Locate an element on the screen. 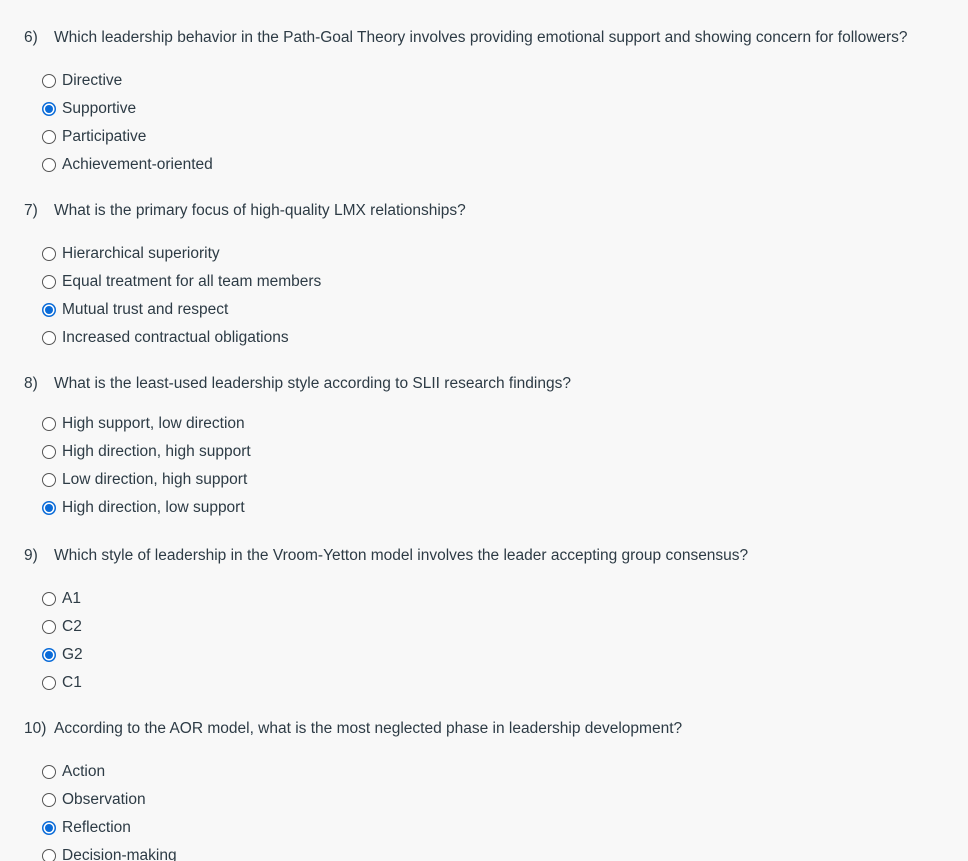 The width and height of the screenshot is (968, 861). option-label: Action is located at coordinates (84, 771).